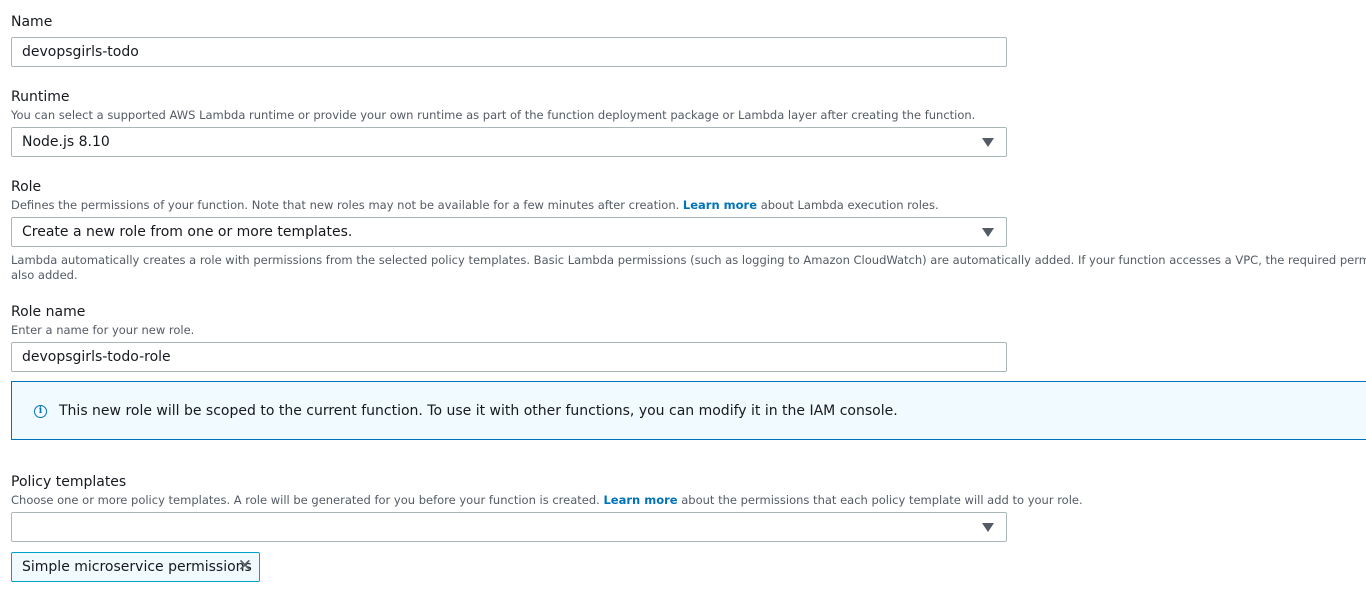  What do you see at coordinates (509, 527) in the screenshot?
I see `policy-templates-select` at bounding box center [509, 527].